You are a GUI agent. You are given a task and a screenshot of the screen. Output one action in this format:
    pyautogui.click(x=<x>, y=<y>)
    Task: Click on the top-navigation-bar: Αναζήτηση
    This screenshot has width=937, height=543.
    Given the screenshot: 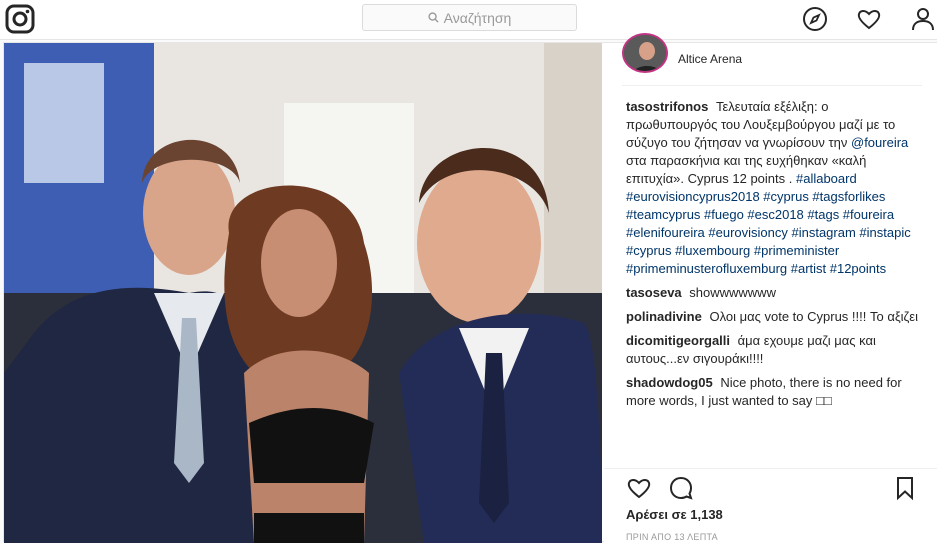 What is the action you would take?
    pyautogui.click(x=468, y=20)
    